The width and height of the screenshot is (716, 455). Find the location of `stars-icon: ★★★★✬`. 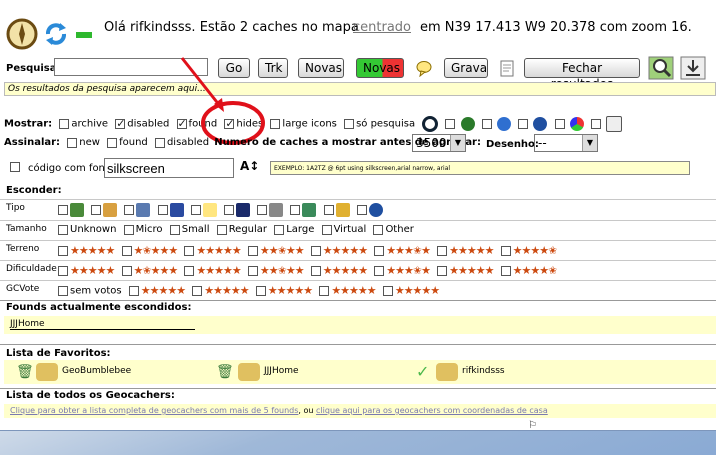

stars-icon: ★★★★✬ is located at coordinates (535, 250).